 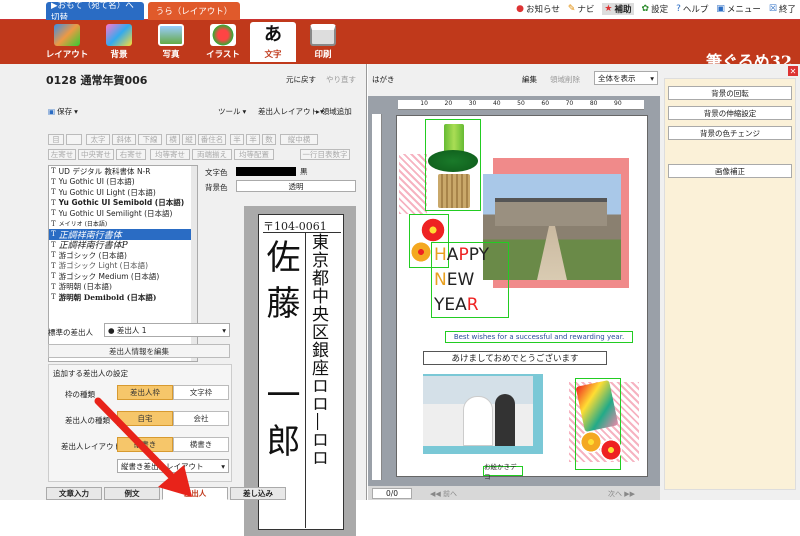 What do you see at coordinates (139, 351) in the screenshot?
I see `edit-sender-button: 差出人情報を編集` at bounding box center [139, 351].